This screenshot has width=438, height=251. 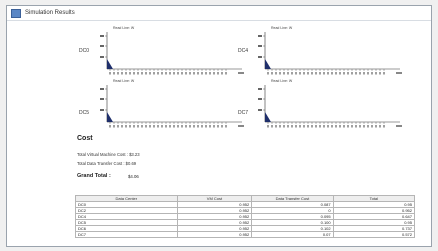 I want to click on chart-plot-dc0: Read Line: W, so click(x=172, y=50).